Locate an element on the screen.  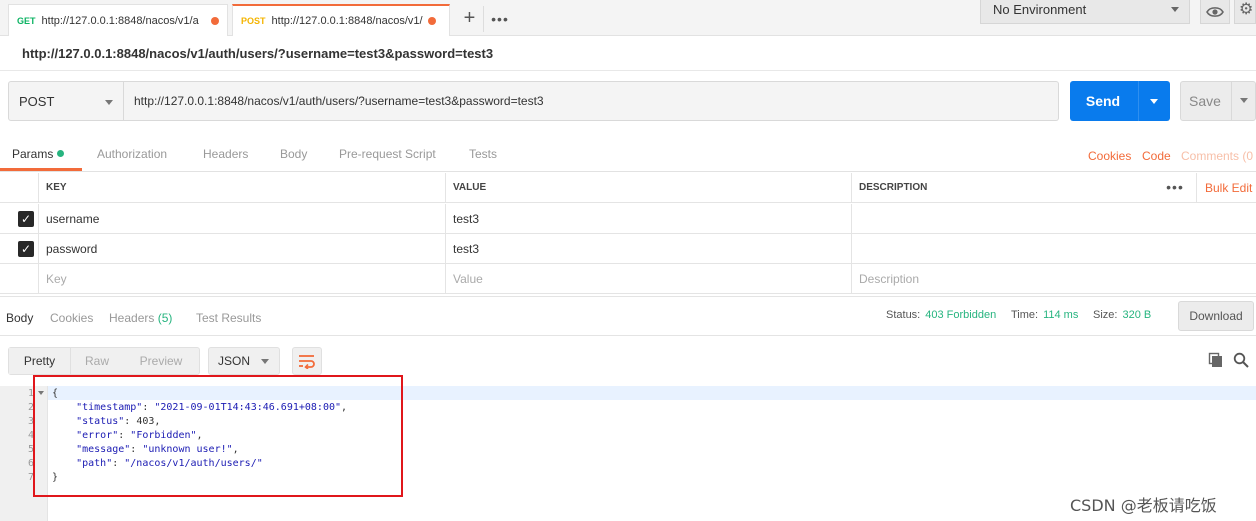
wrap-icon is located at coordinates (307, 362).